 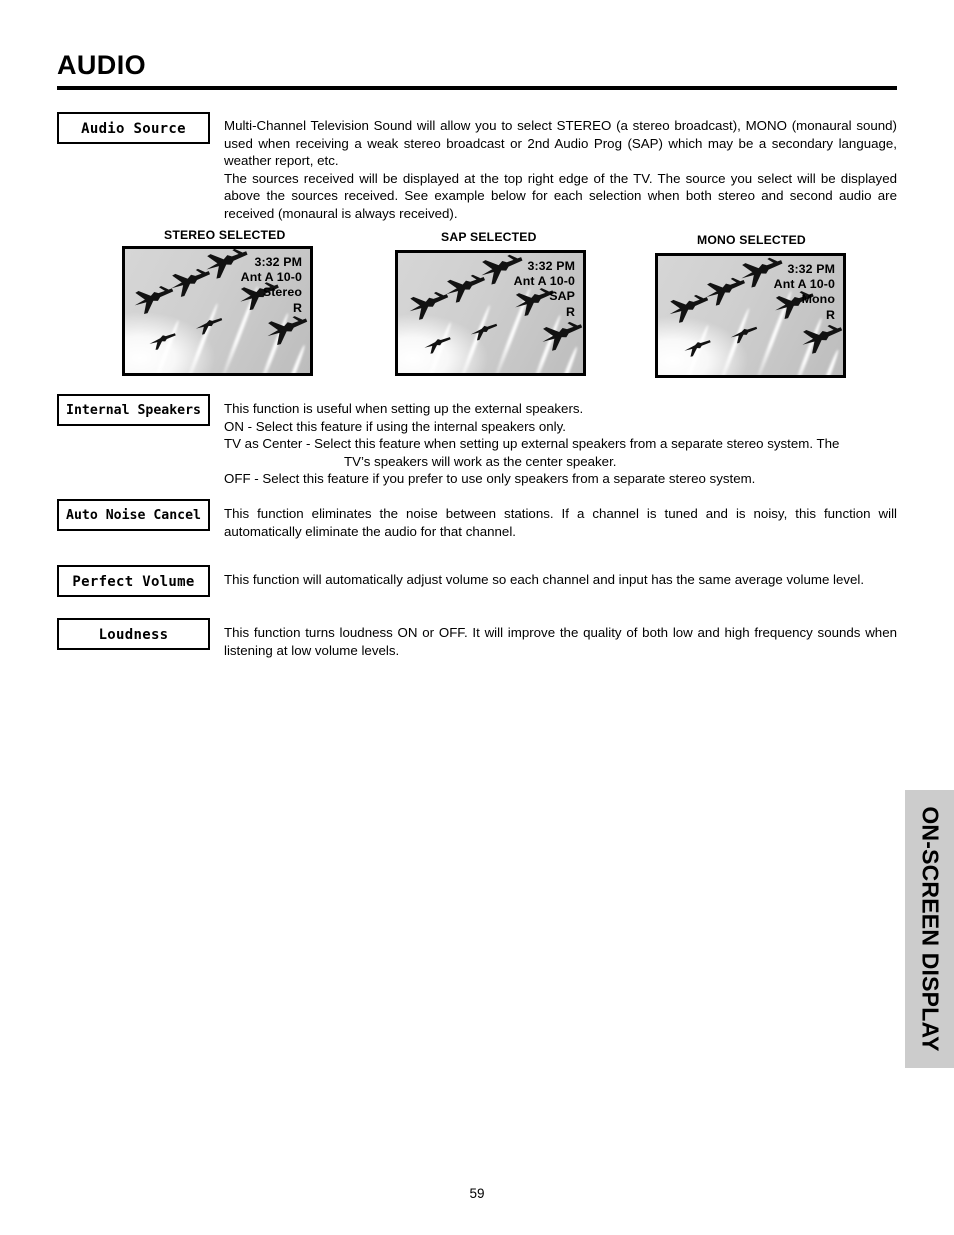 What do you see at coordinates (544, 289) in the screenshot?
I see `osd-overlay-sap: 3:32 PM Ant A 10-0 SAP R` at bounding box center [544, 289].